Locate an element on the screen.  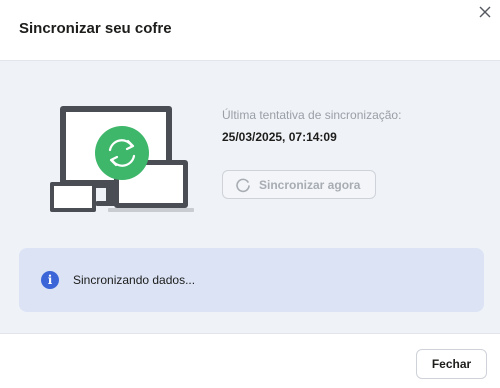
dialog-title: Sincronizar seu cofre is located at coordinates (95, 28).